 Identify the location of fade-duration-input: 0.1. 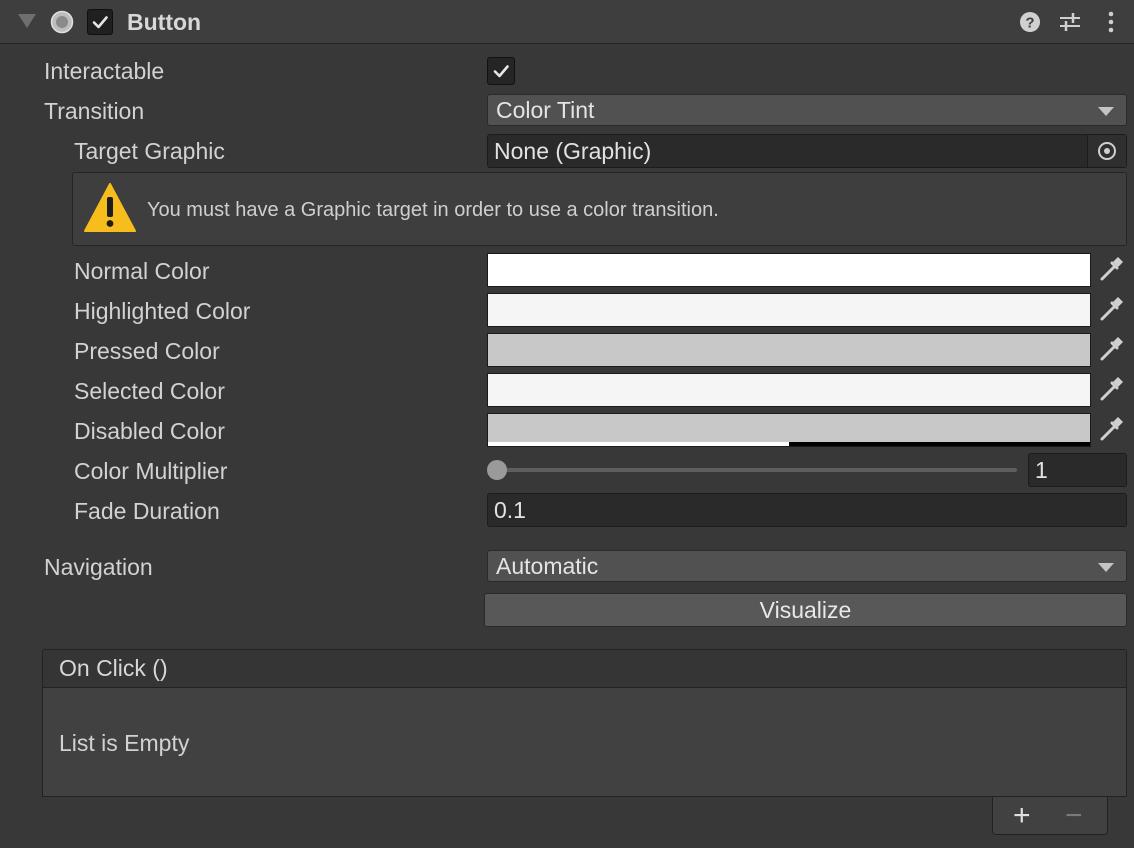
(807, 510).